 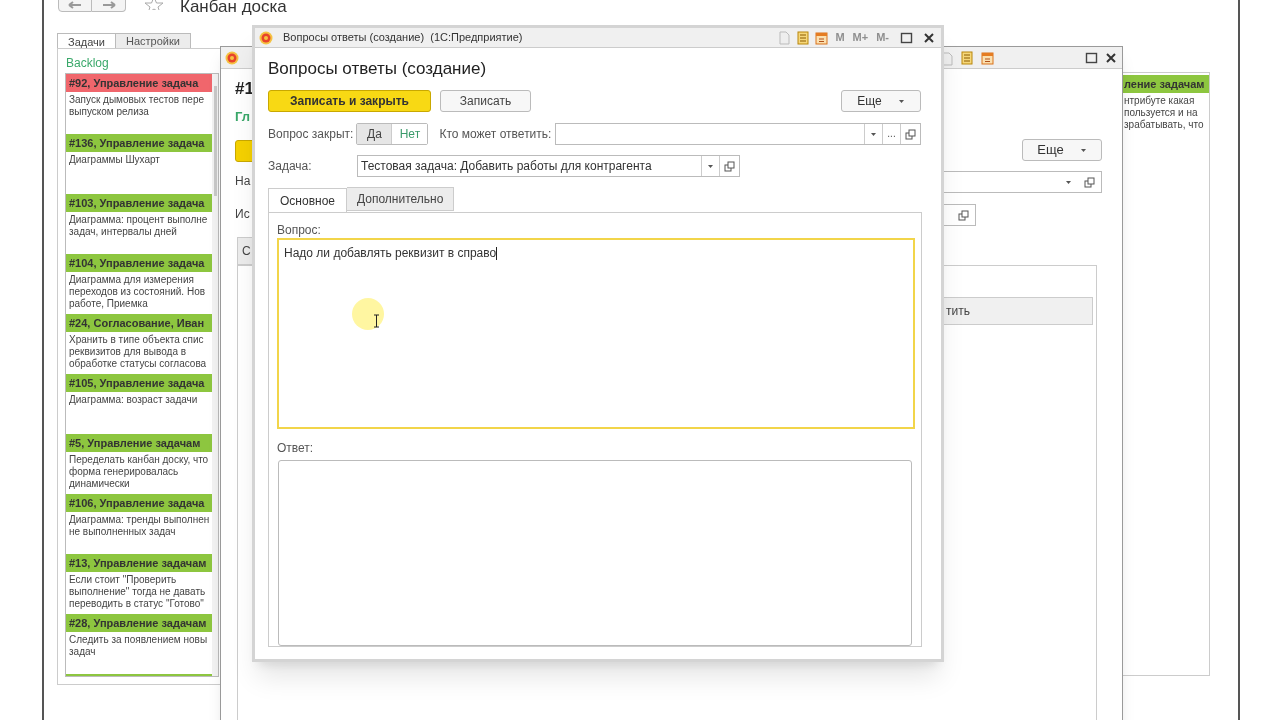 I want to click on field-label: На, so click(x=243, y=181).